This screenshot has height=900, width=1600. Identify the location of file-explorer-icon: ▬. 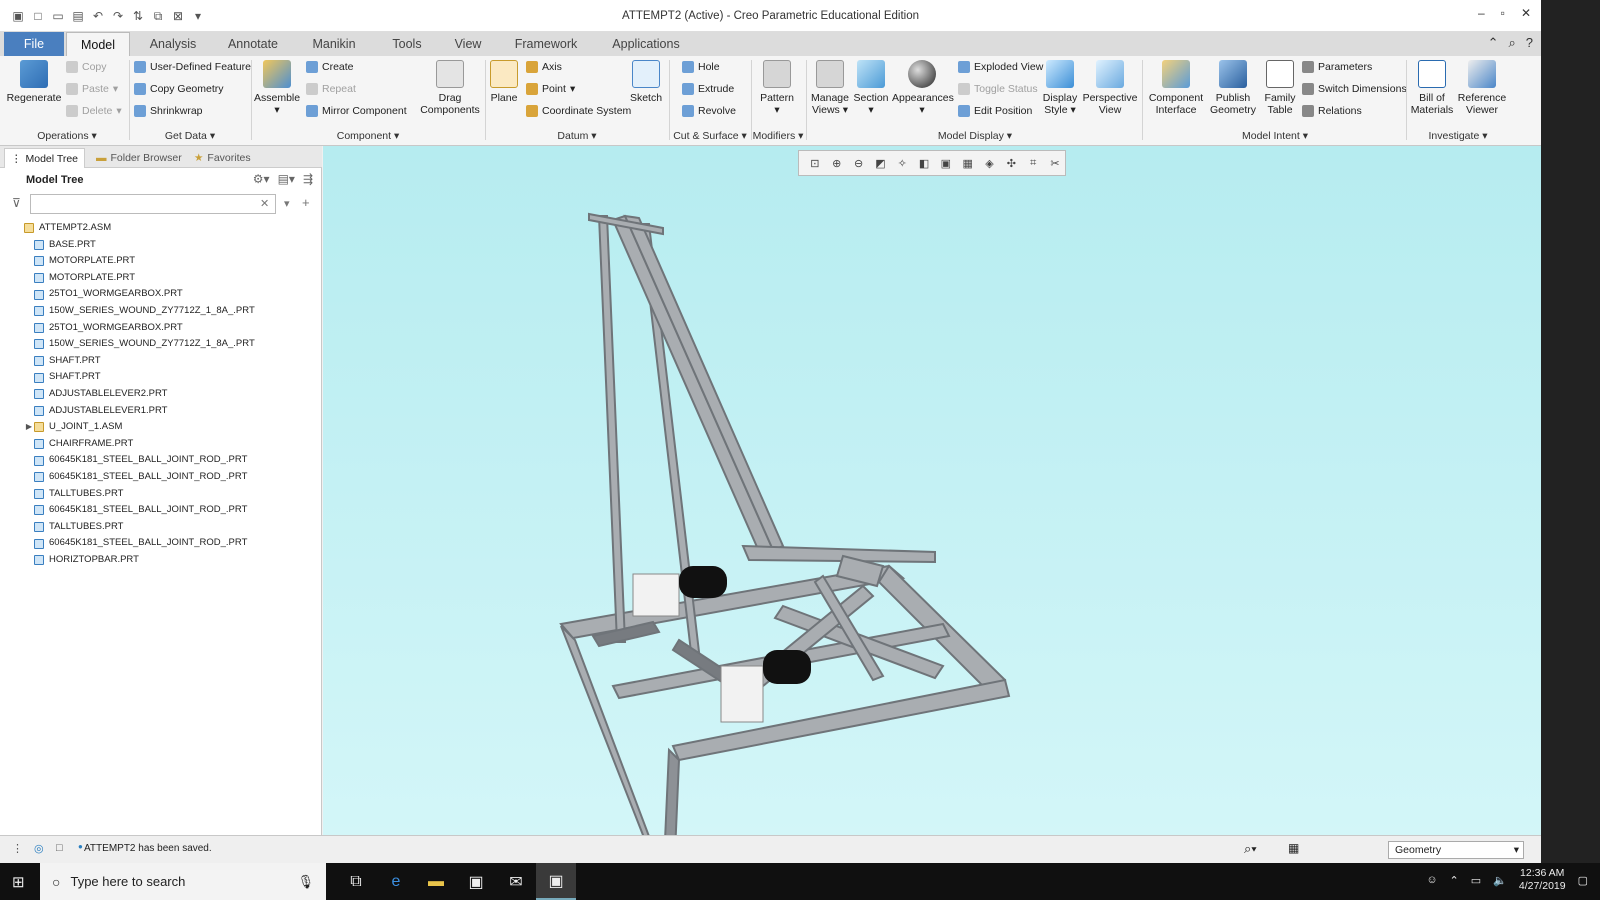
(436, 881).